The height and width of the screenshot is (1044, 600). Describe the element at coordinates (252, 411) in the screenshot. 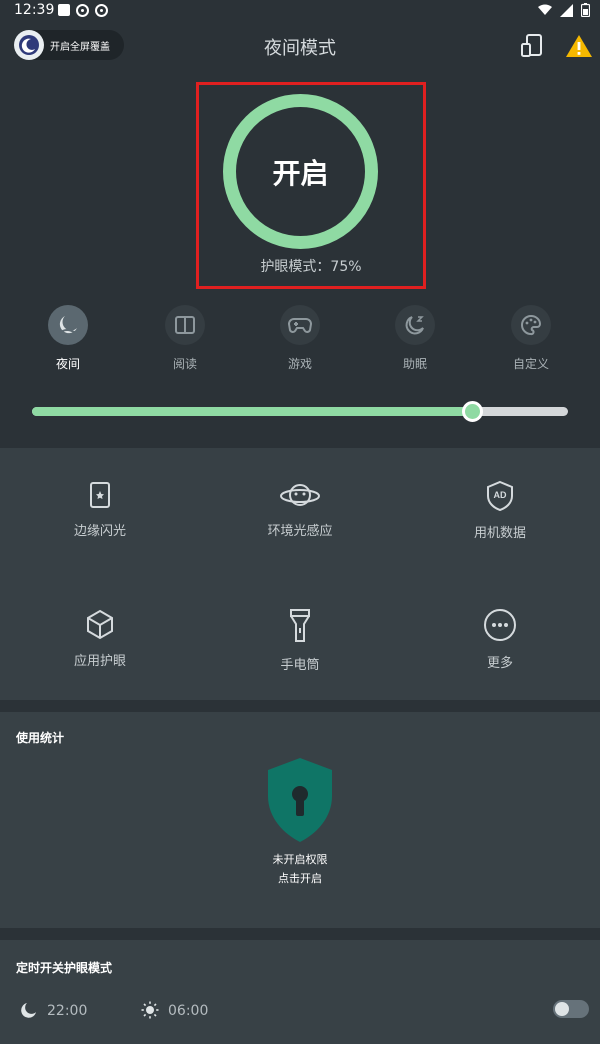

I see `filter-slider-fill` at that location.